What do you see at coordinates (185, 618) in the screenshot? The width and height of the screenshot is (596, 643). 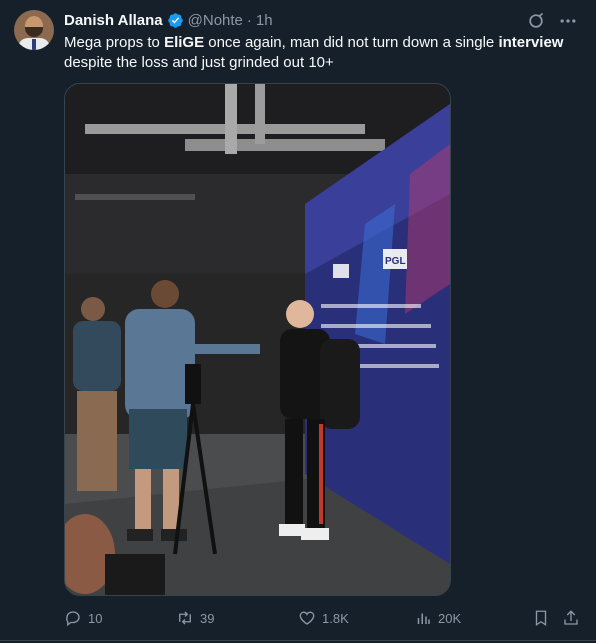 I see `retweet-icon` at bounding box center [185, 618].